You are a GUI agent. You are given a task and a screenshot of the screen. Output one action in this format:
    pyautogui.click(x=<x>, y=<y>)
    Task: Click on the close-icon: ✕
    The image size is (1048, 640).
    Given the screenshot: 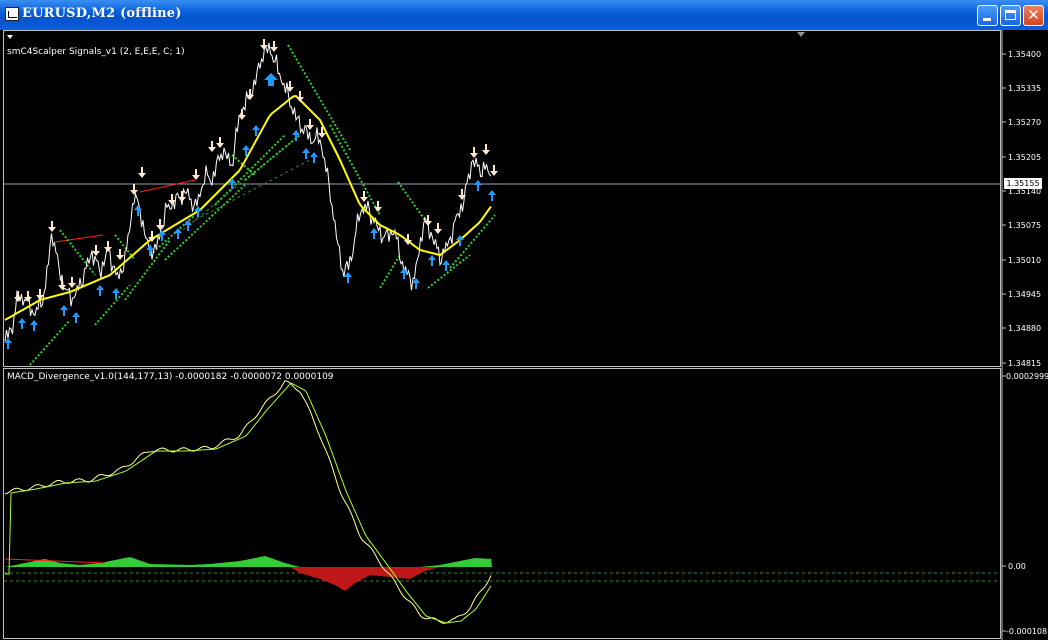 What is the action you would take?
    pyautogui.click(x=1033, y=15)
    